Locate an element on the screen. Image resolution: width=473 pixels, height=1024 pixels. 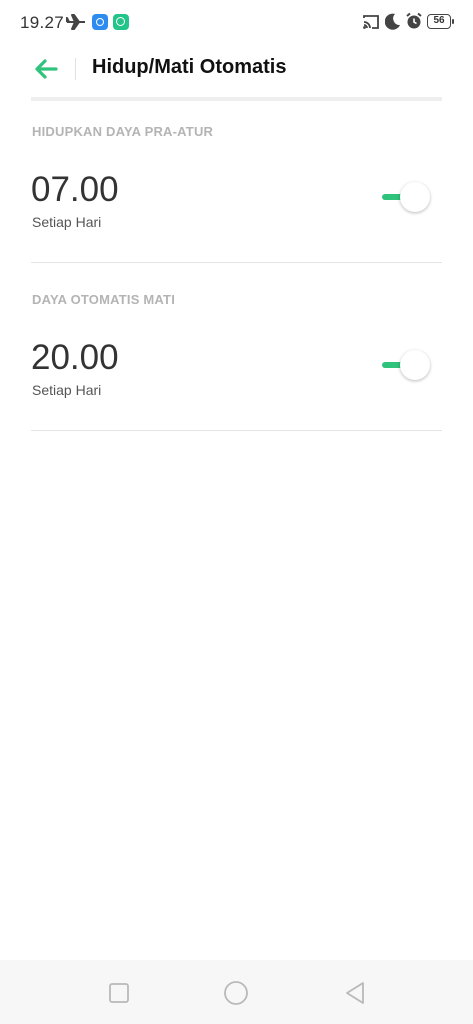
power-off-schedule-row: 20.00 Setiap Hari is located at coordinates (236, 383).